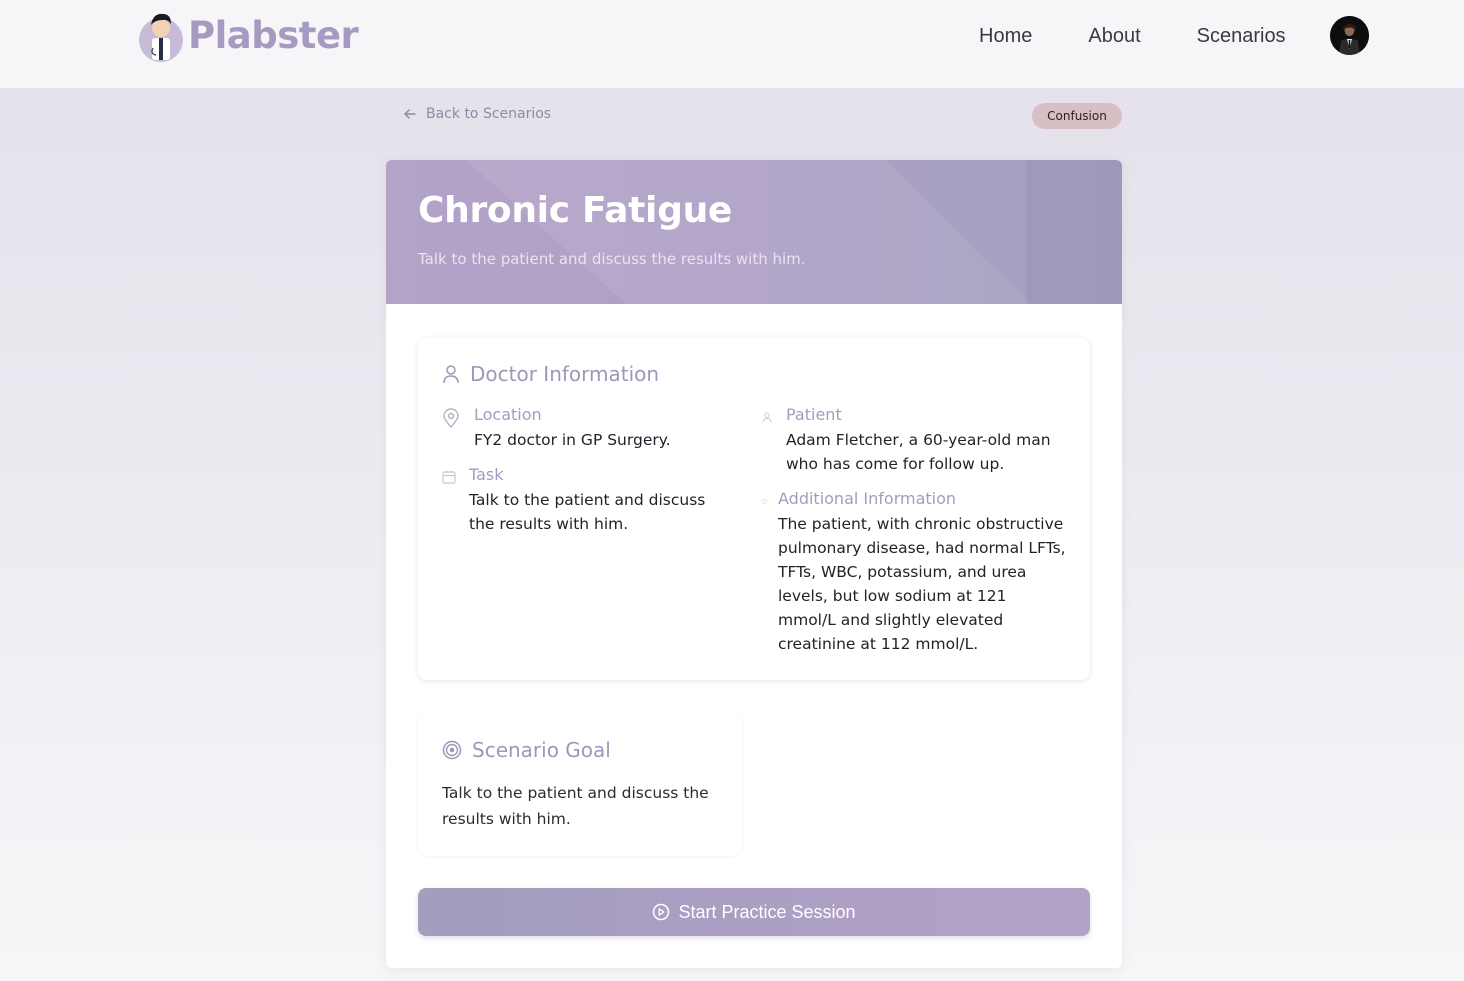  I want to click on target-icon, so click(452, 750).